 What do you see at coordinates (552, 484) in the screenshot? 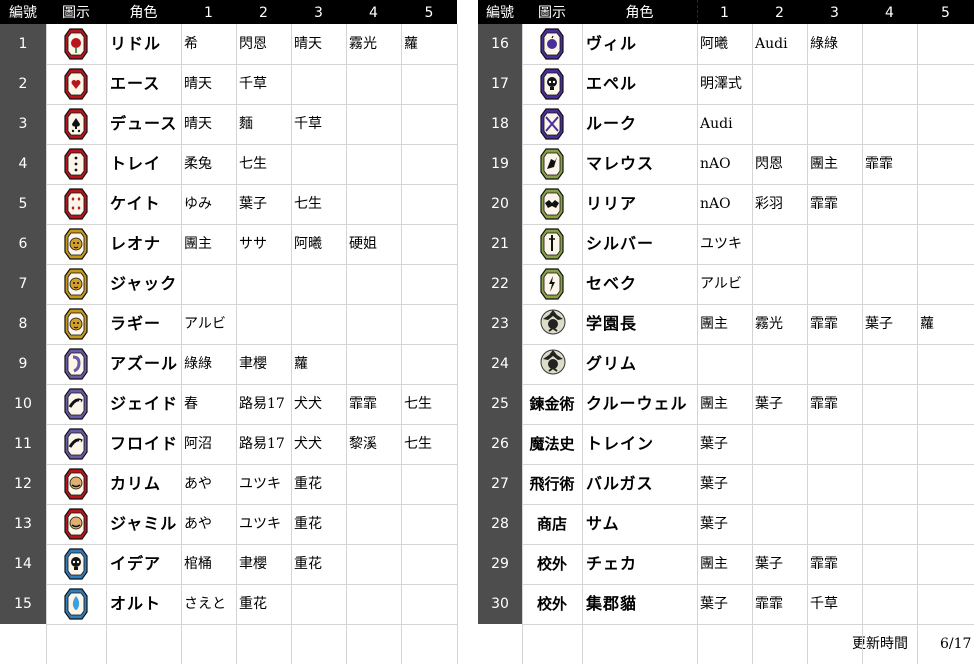
I see `category-label: 飛行術` at bounding box center [552, 484].